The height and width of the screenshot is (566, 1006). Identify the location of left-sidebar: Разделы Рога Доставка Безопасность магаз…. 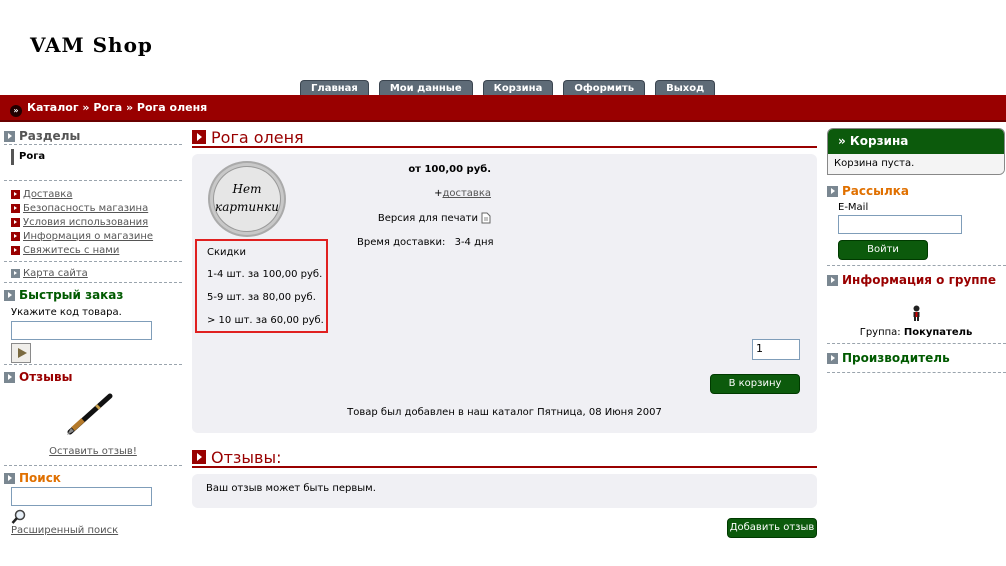
(93, 332).